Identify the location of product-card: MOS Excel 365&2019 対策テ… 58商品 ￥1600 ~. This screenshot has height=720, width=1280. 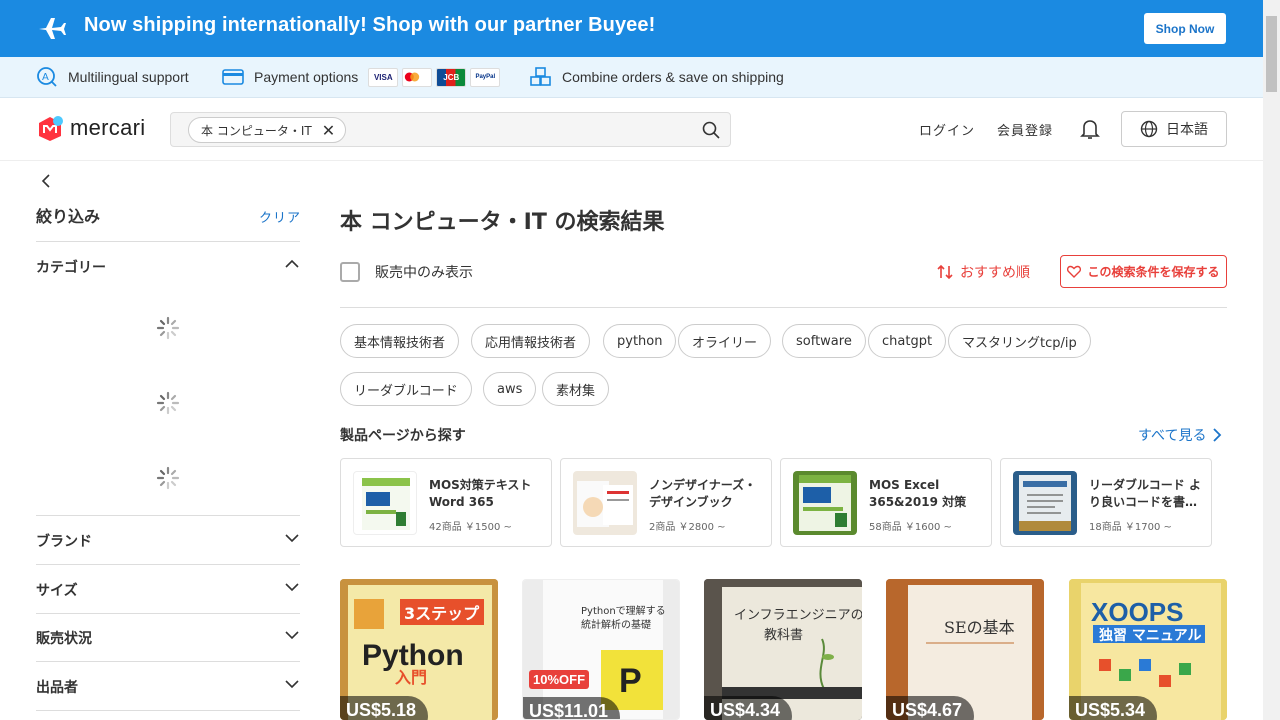
(886, 502).